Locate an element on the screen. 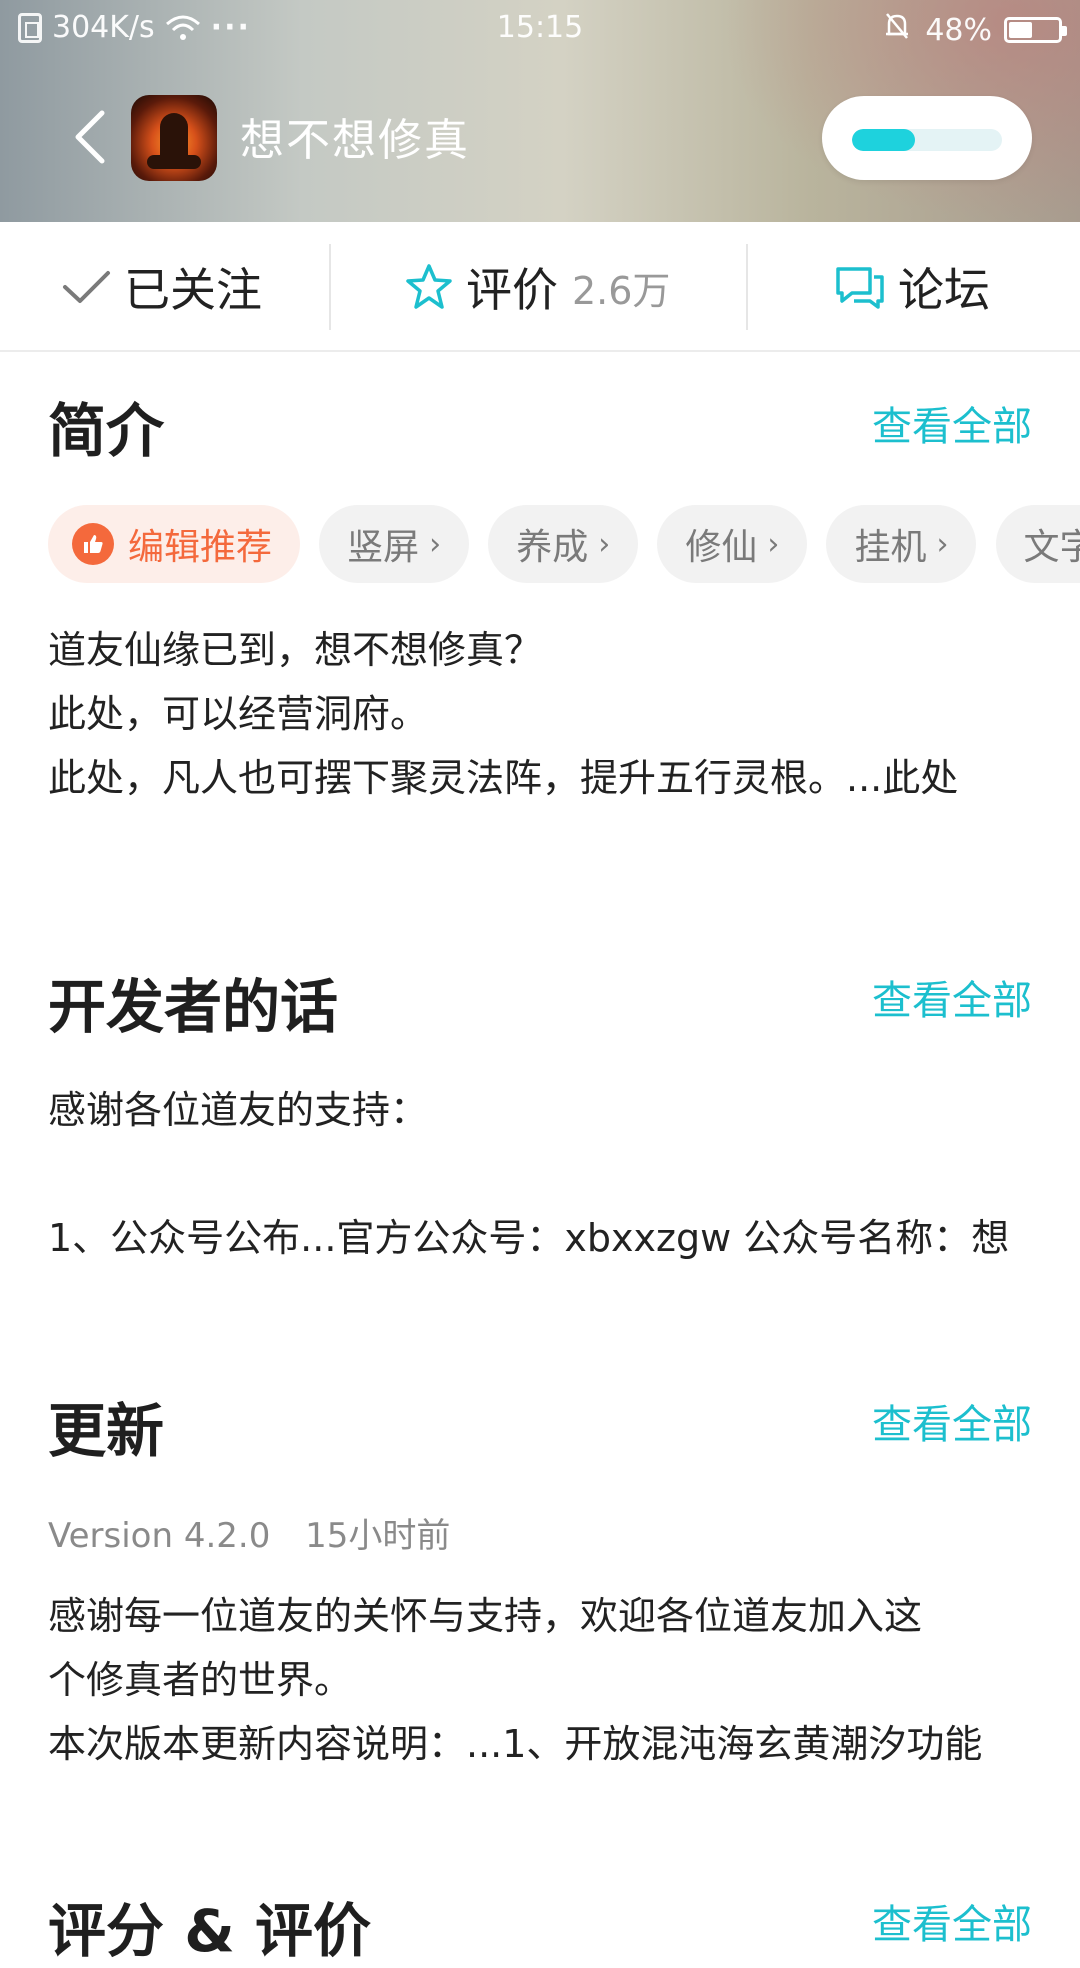 The height and width of the screenshot is (1968, 1080). star-icon is located at coordinates (429, 287).